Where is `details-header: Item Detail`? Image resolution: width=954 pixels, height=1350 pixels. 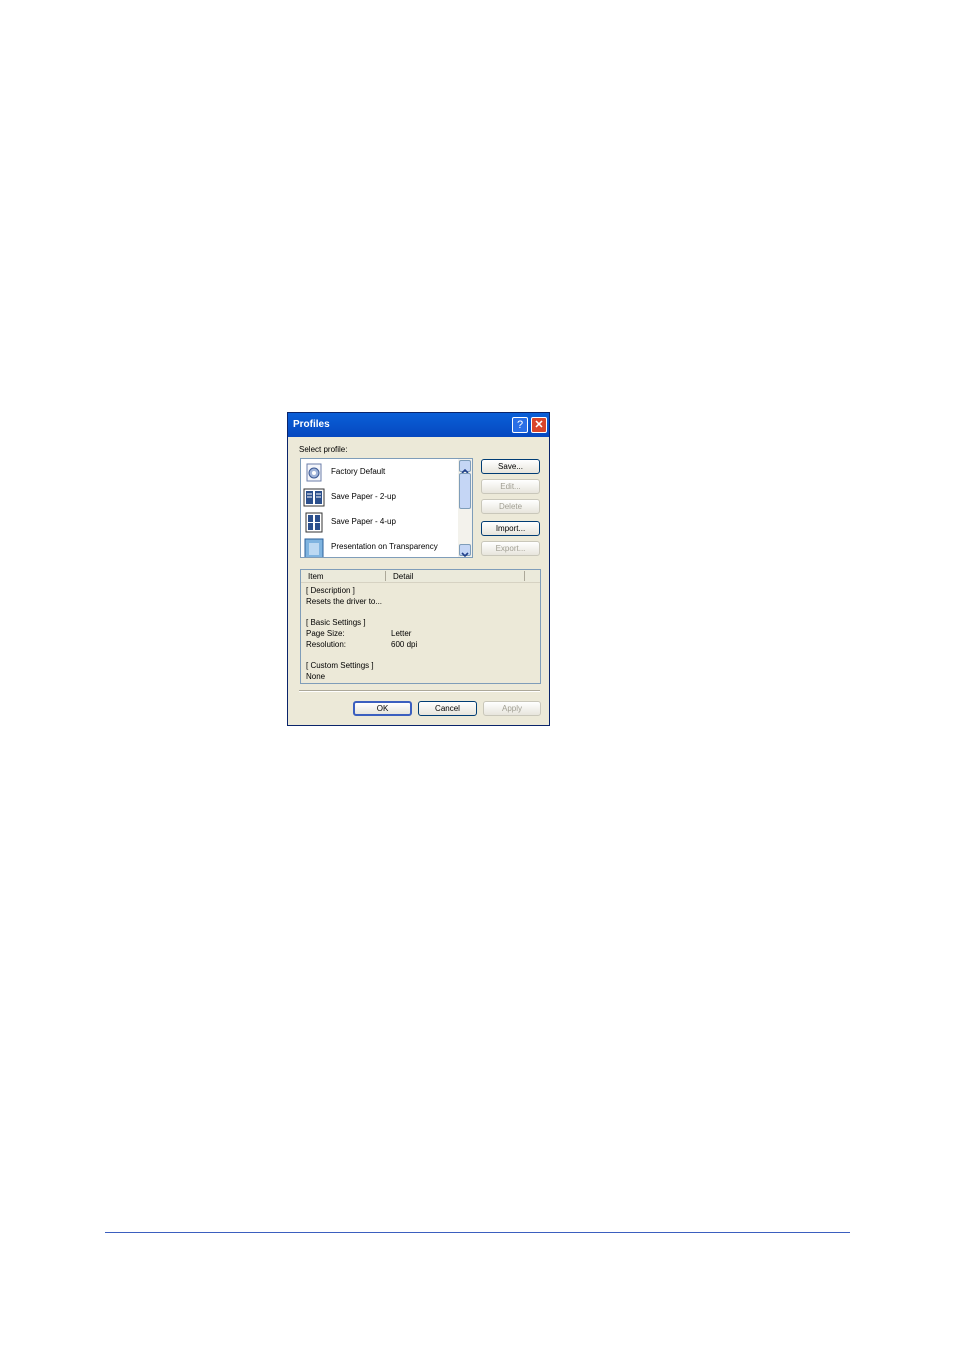 details-header: Item Detail is located at coordinates (420, 576).